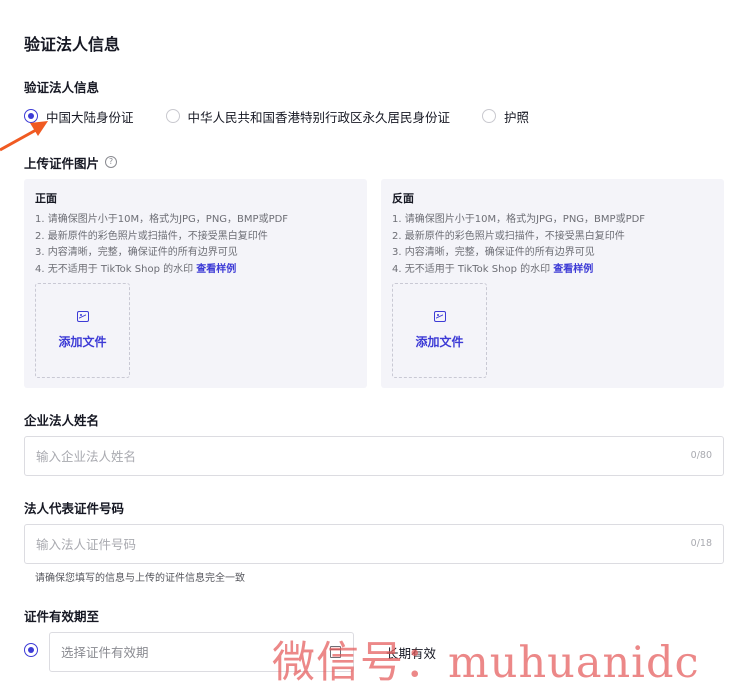 This screenshot has width=745, height=700. Describe the element at coordinates (701, 455) in the screenshot. I see `char-counter: 0/80` at that location.